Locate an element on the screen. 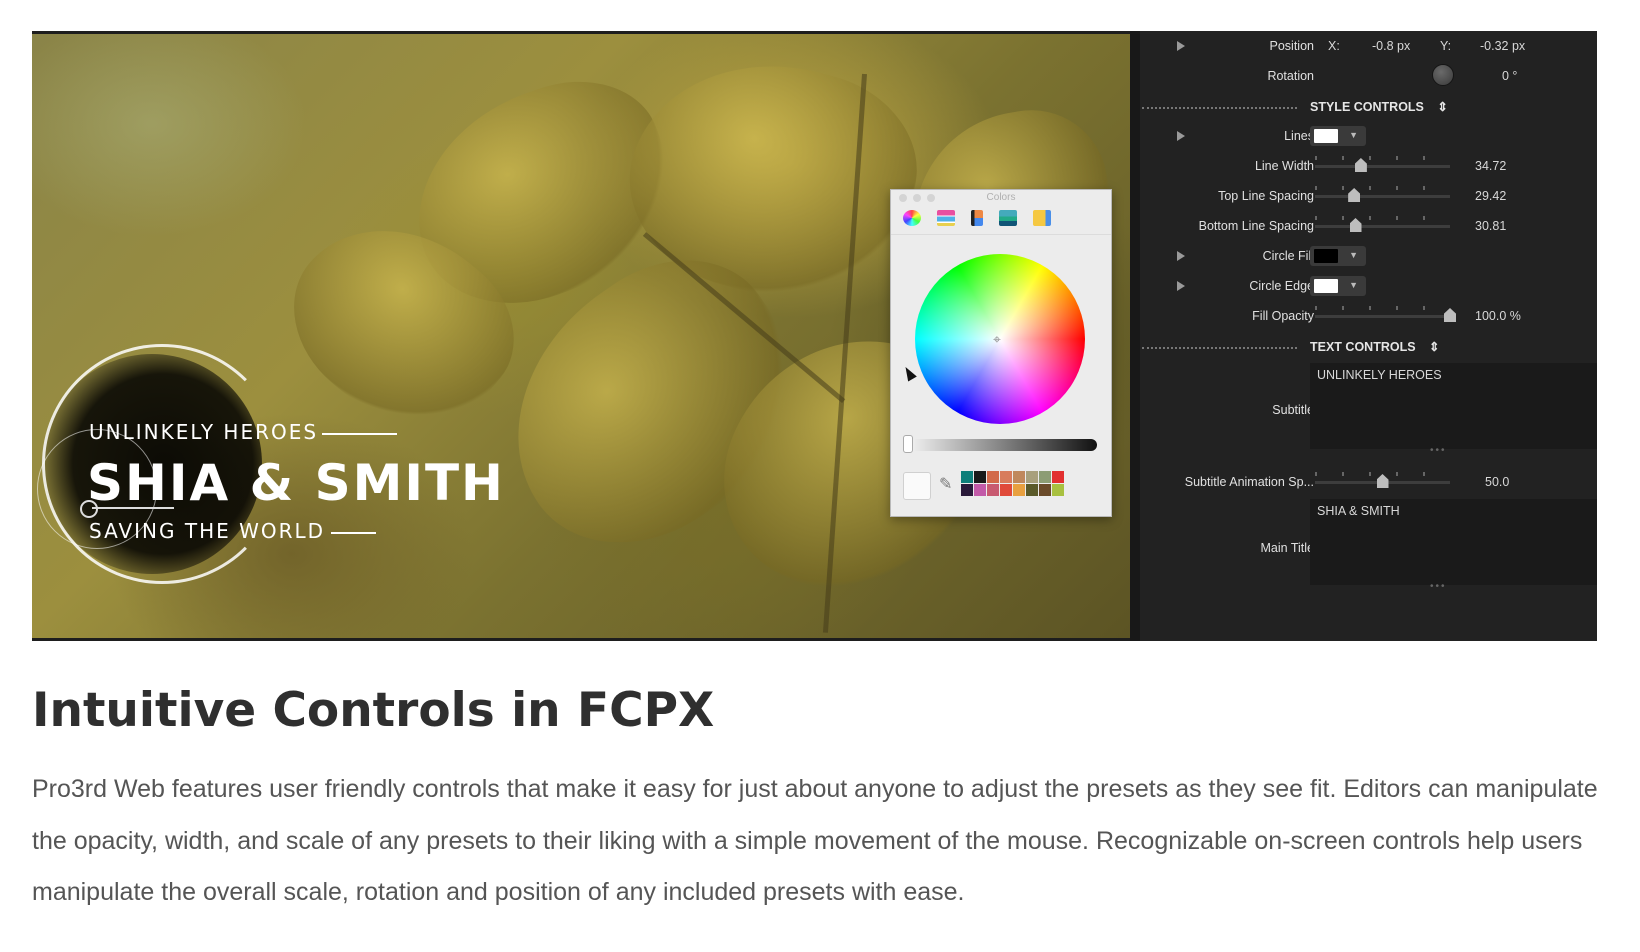  eyedropper-icon: ✎ is located at coordinates (945, 484).